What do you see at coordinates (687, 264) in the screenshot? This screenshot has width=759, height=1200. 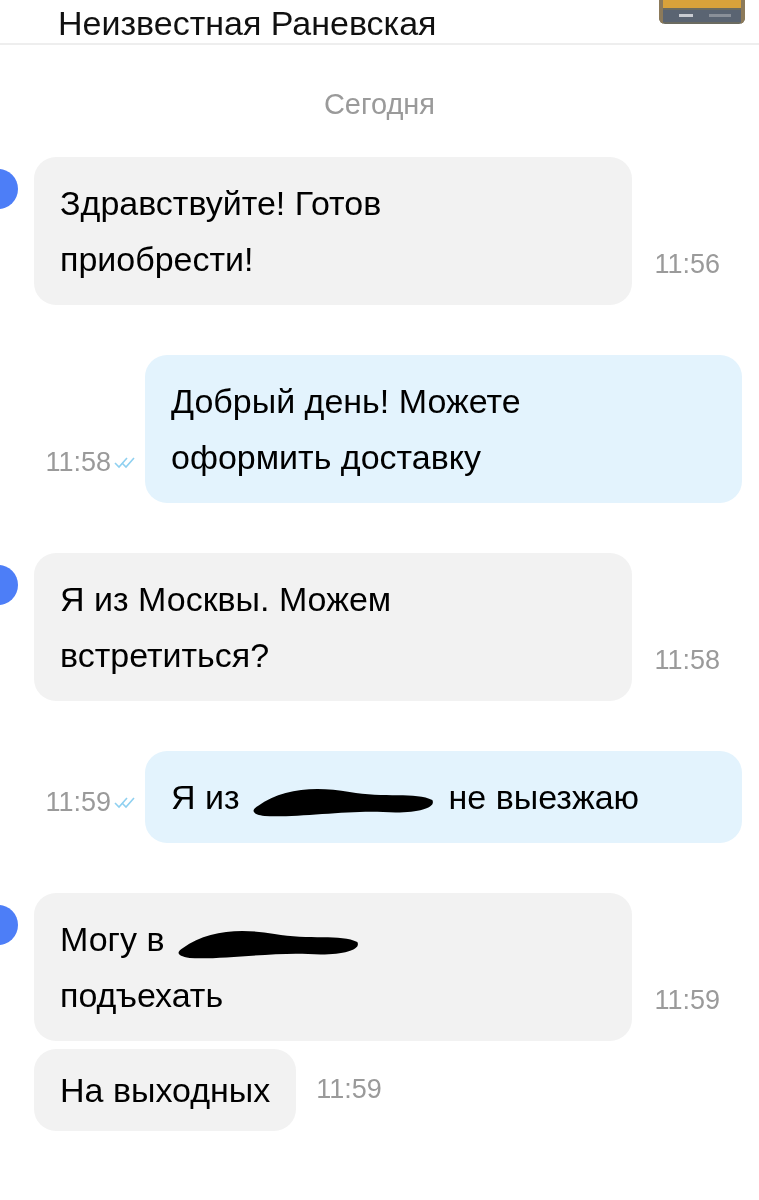 I see `message-time: 11:56` at bounding box center [687, 264].